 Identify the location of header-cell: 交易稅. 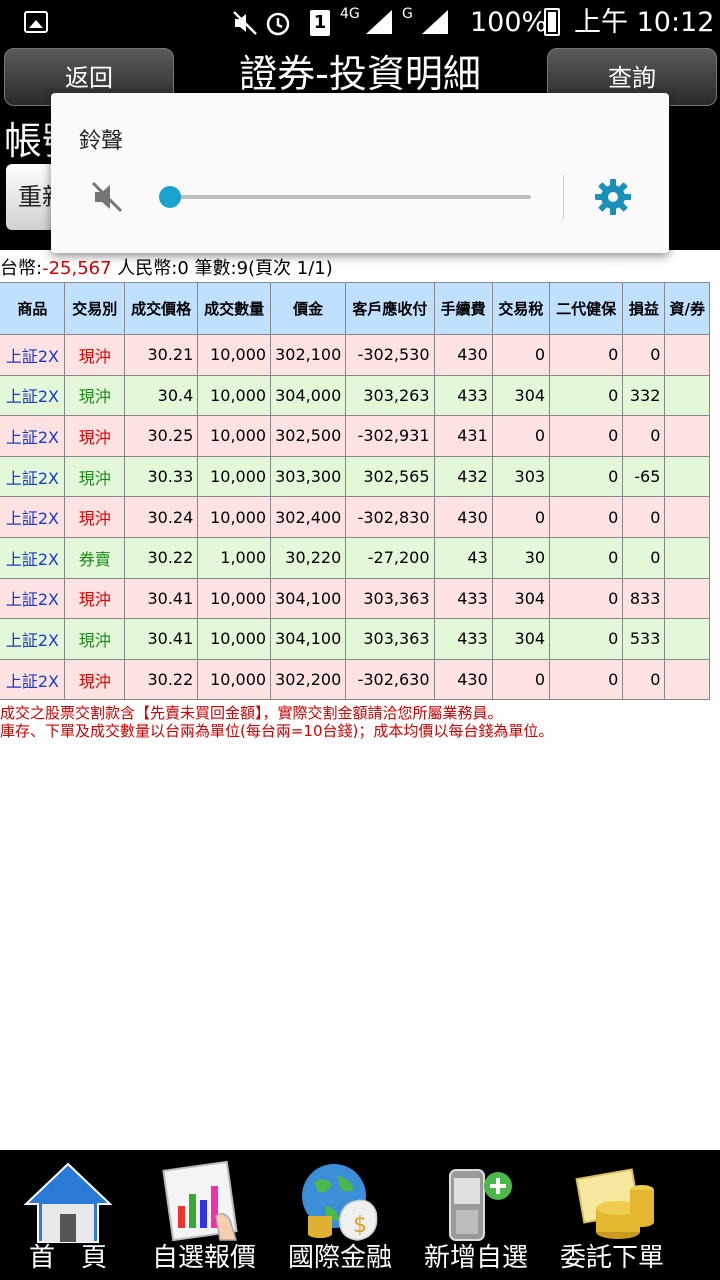
(521, 308).